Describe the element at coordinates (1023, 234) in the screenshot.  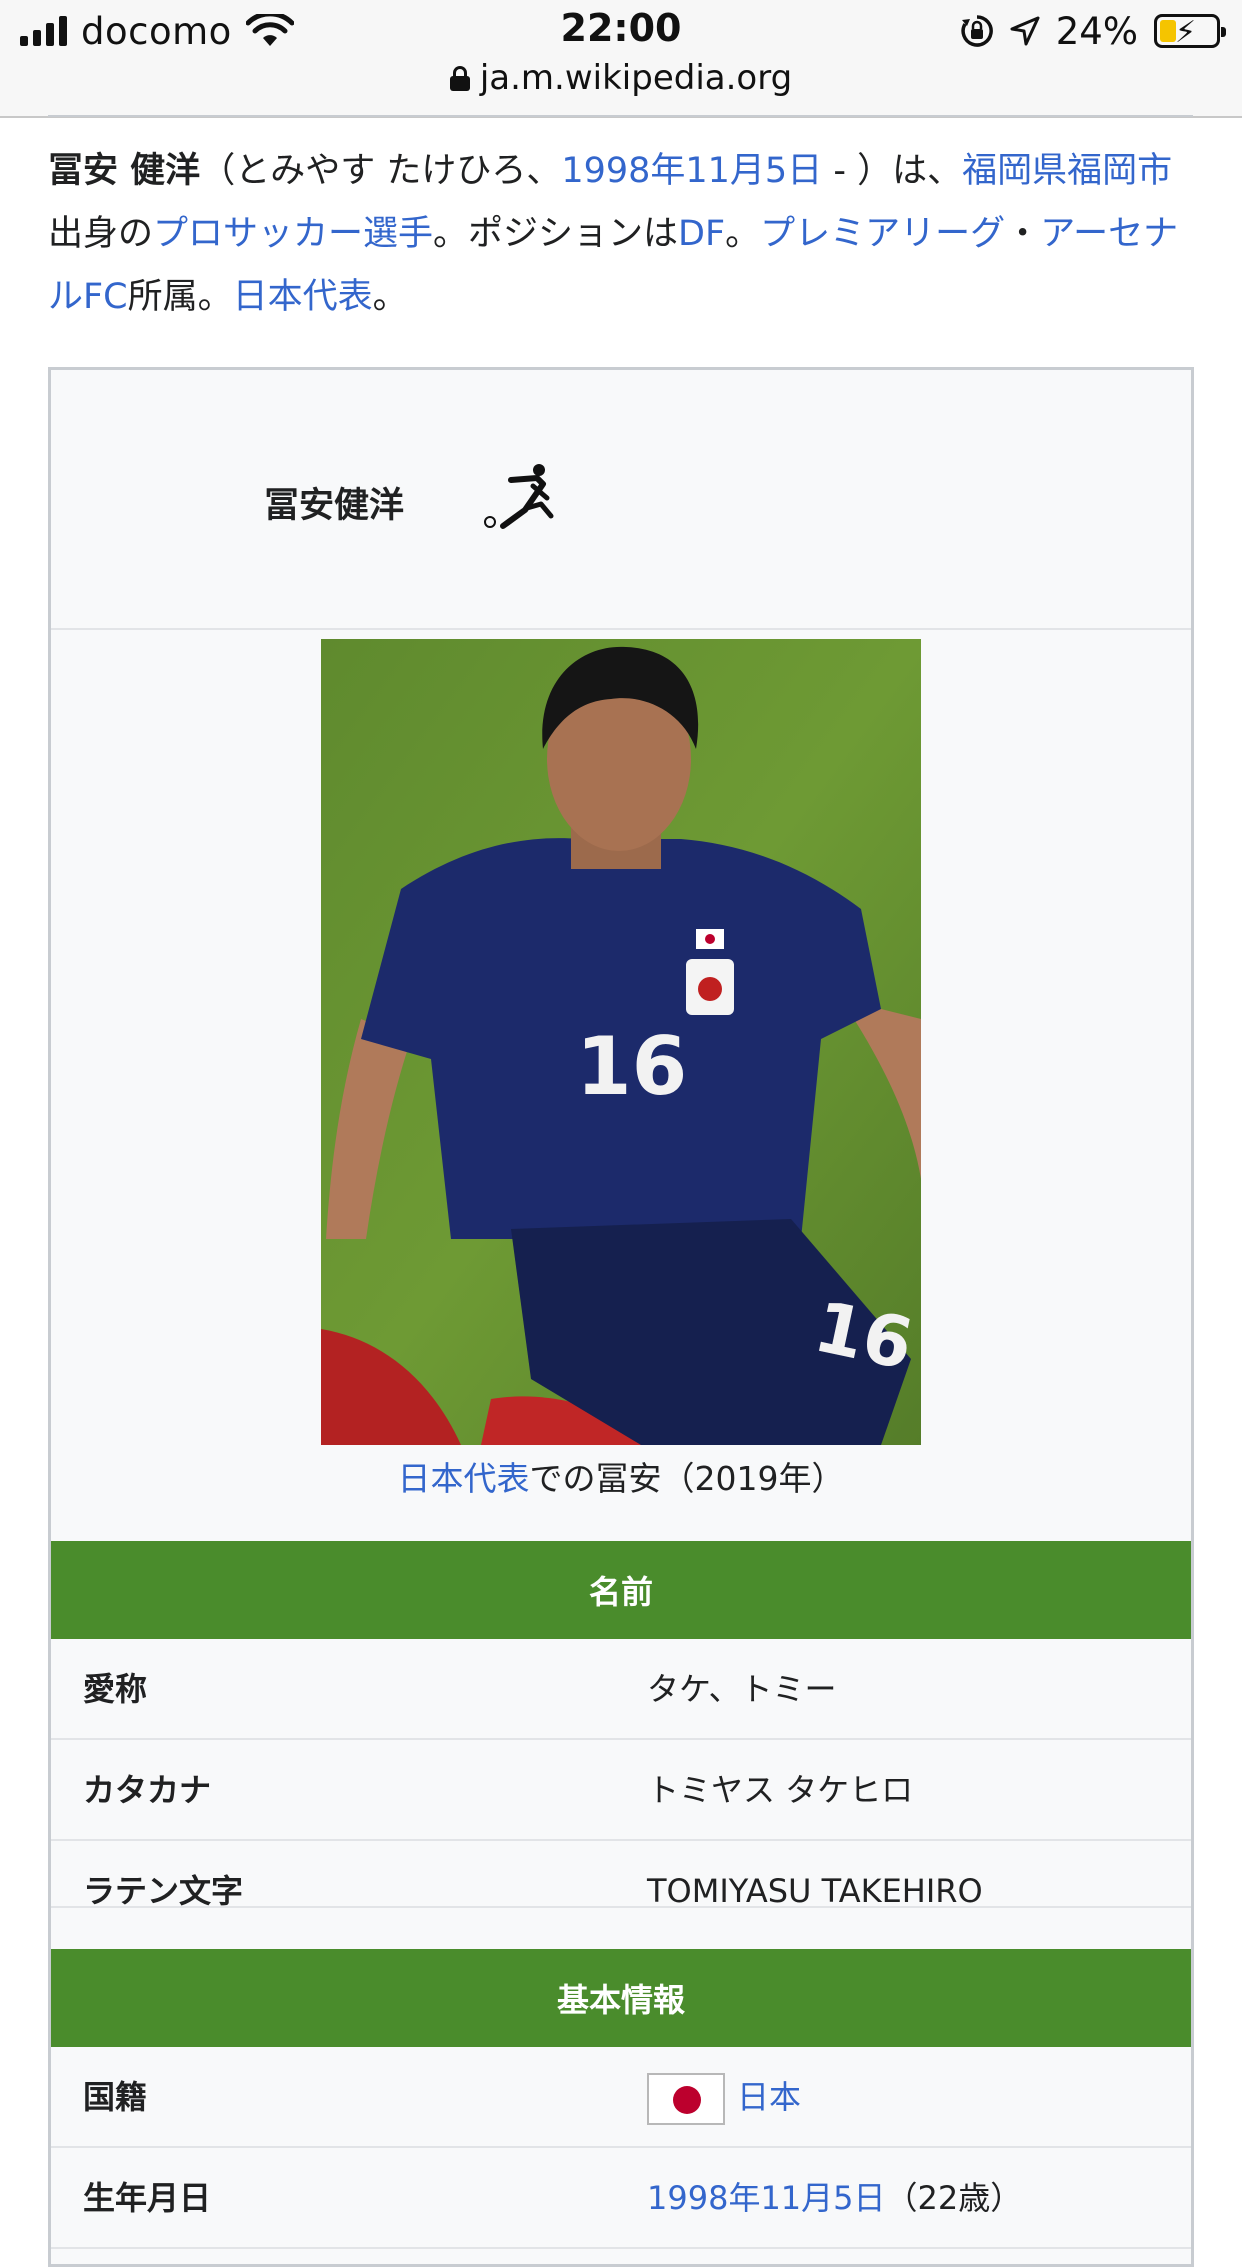
I see `lead-text: ・` at that location.